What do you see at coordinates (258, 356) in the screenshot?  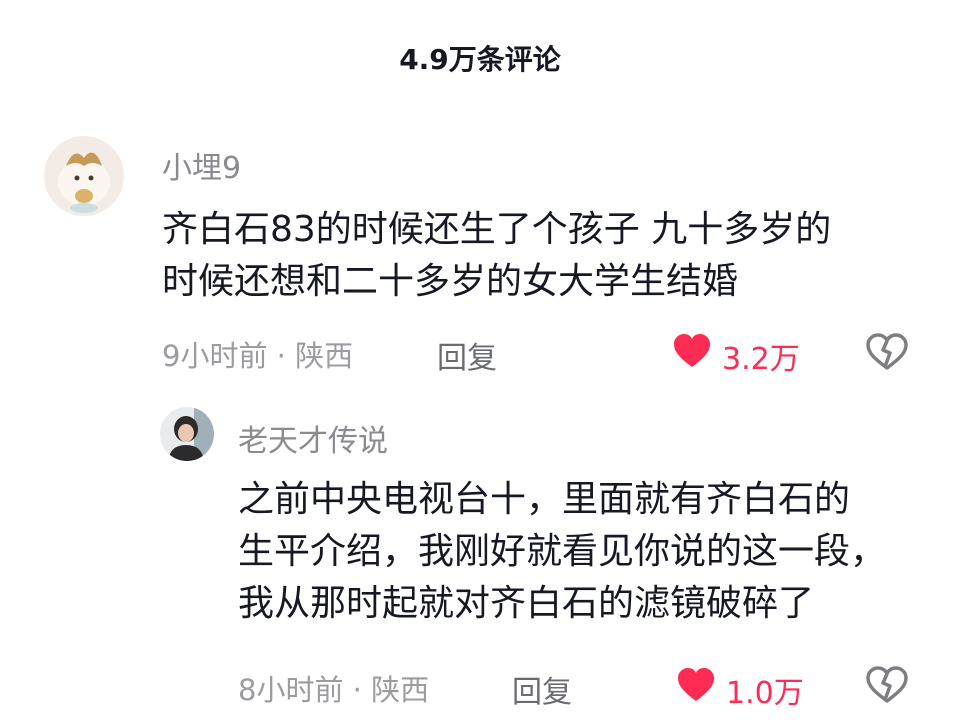 I see `comment-meta: 9小时前 · 陕西` at bounding box center [258, 356].